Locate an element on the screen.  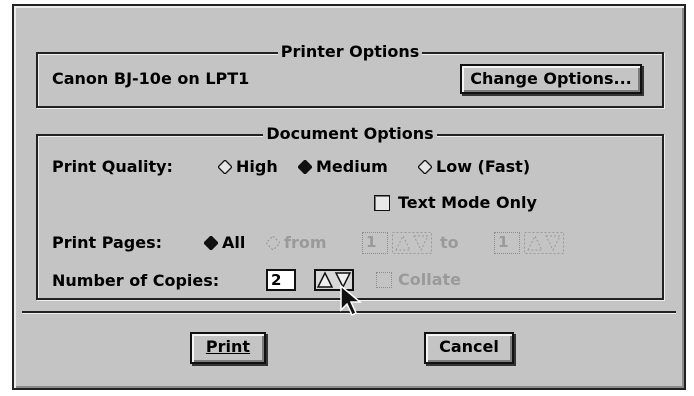
mouse-cursor-icon is located at coordinates (351, 301).